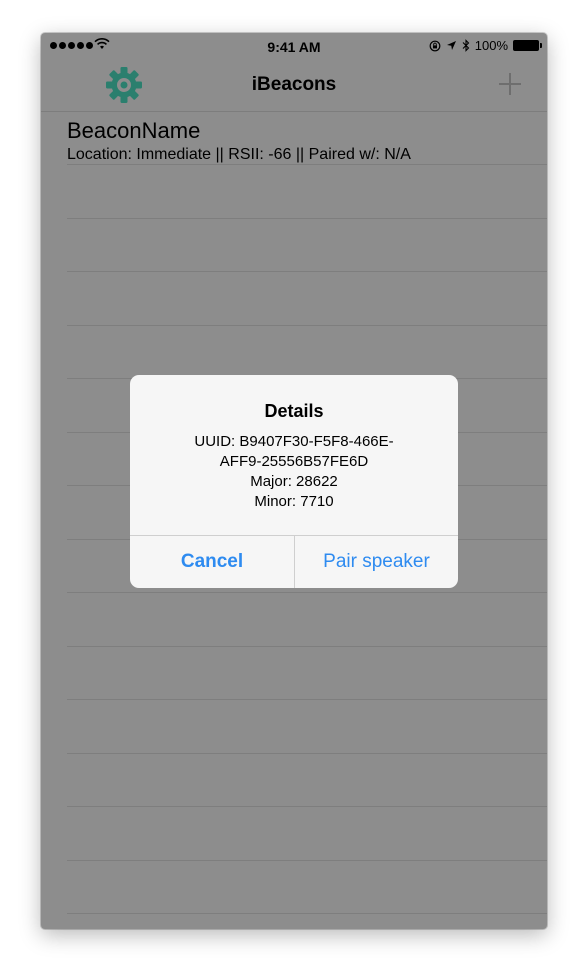 The image size is (588, 979). Describe the element at coordinates (294, 461) in the screenshot. I see `uuid-line-2: AFF9-25556B57FE6D` at that location.